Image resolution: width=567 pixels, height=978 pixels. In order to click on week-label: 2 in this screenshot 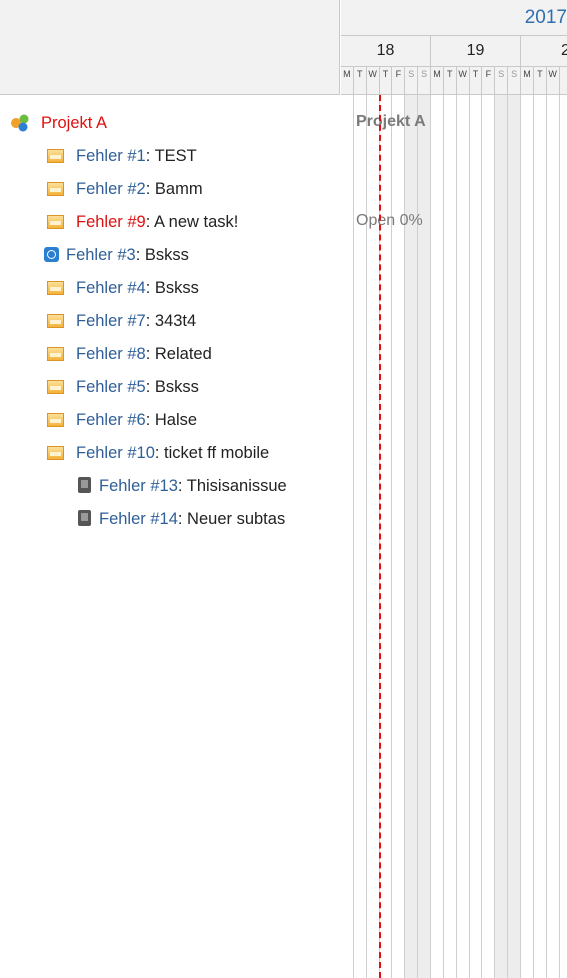, I will do `click(544, 51)`.